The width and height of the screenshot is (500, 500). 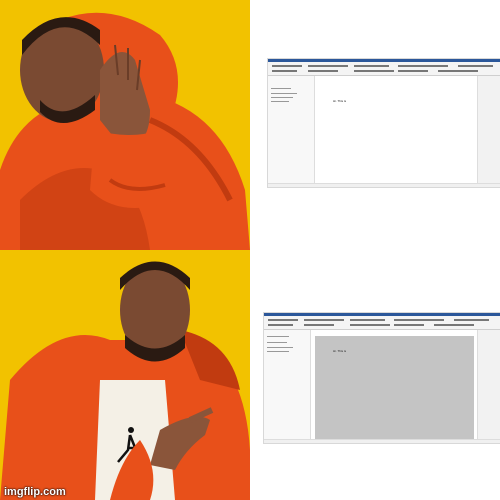 I want to click on document-page: Hi. This is, so click(x=396, y=130).